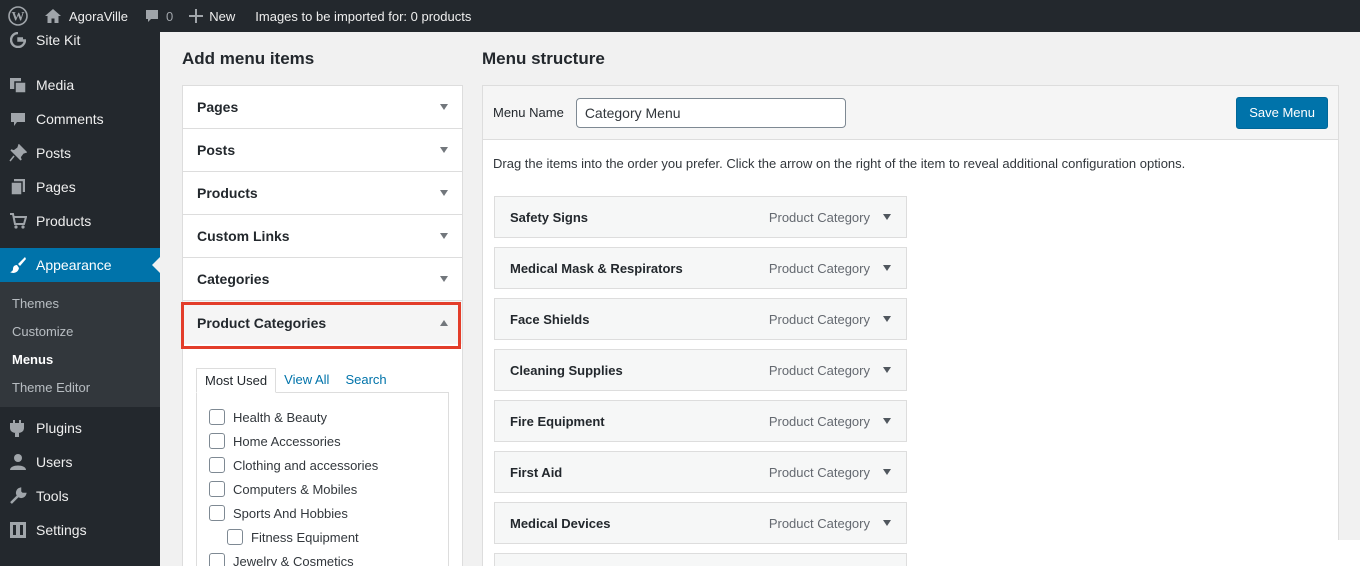  What do you see at coordinates (218, 107) in the screenshot?
I see `accordion-section-label: Pages` at bounding box center [218, 107].